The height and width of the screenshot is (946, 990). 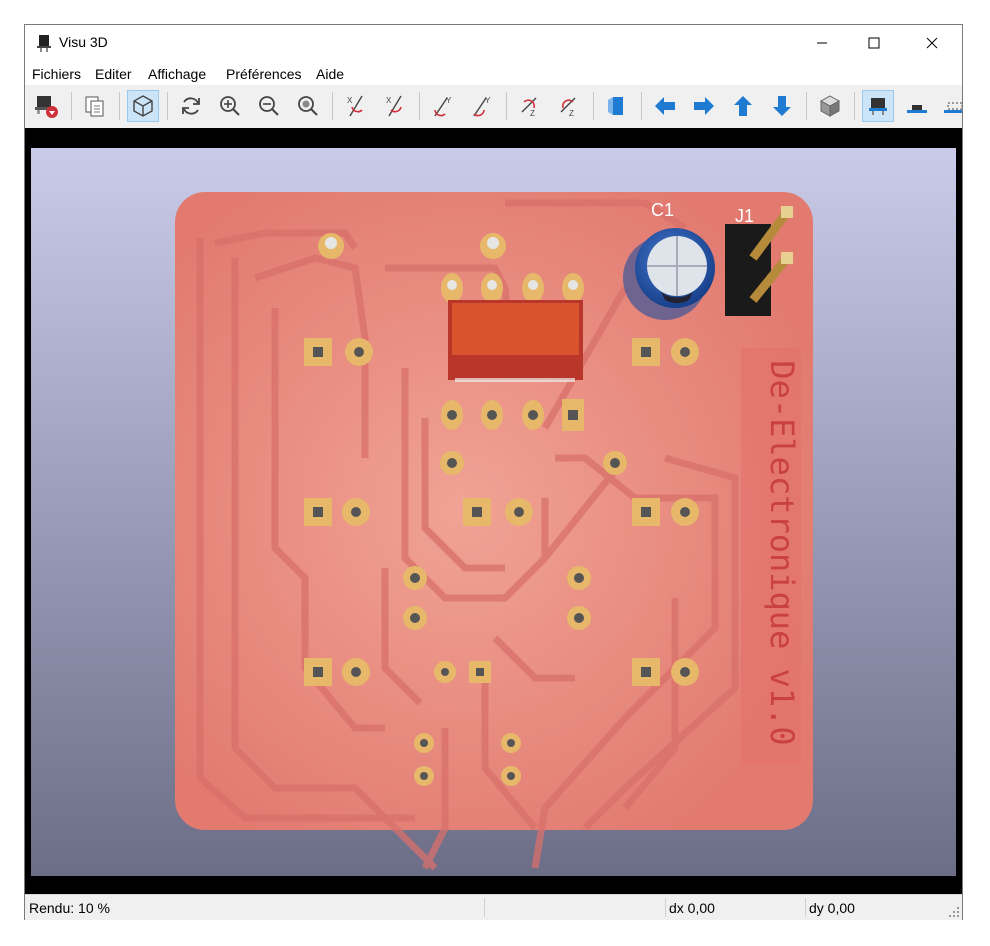 What do you see at coordinates (69, 908) in the screenshot?
I see `render-status: Rendu: 10 %` at bounding box center [69, 908].